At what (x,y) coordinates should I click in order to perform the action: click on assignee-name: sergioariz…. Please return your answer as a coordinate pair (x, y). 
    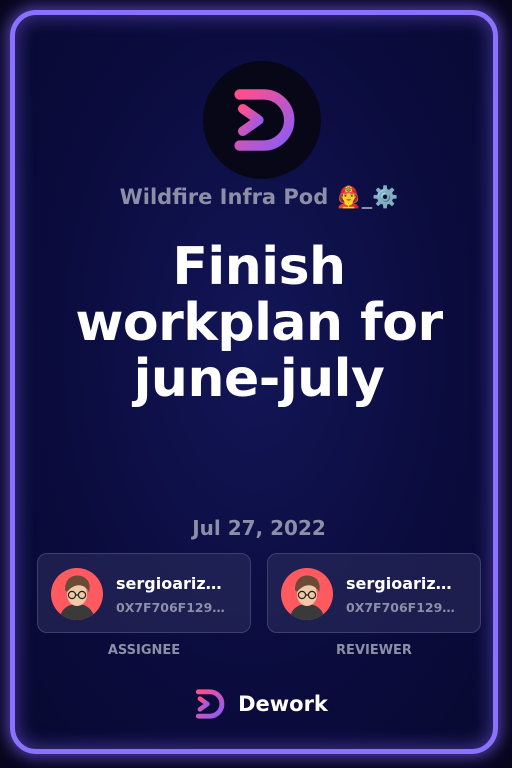
    Looking at the image, I should click on (169, 583).